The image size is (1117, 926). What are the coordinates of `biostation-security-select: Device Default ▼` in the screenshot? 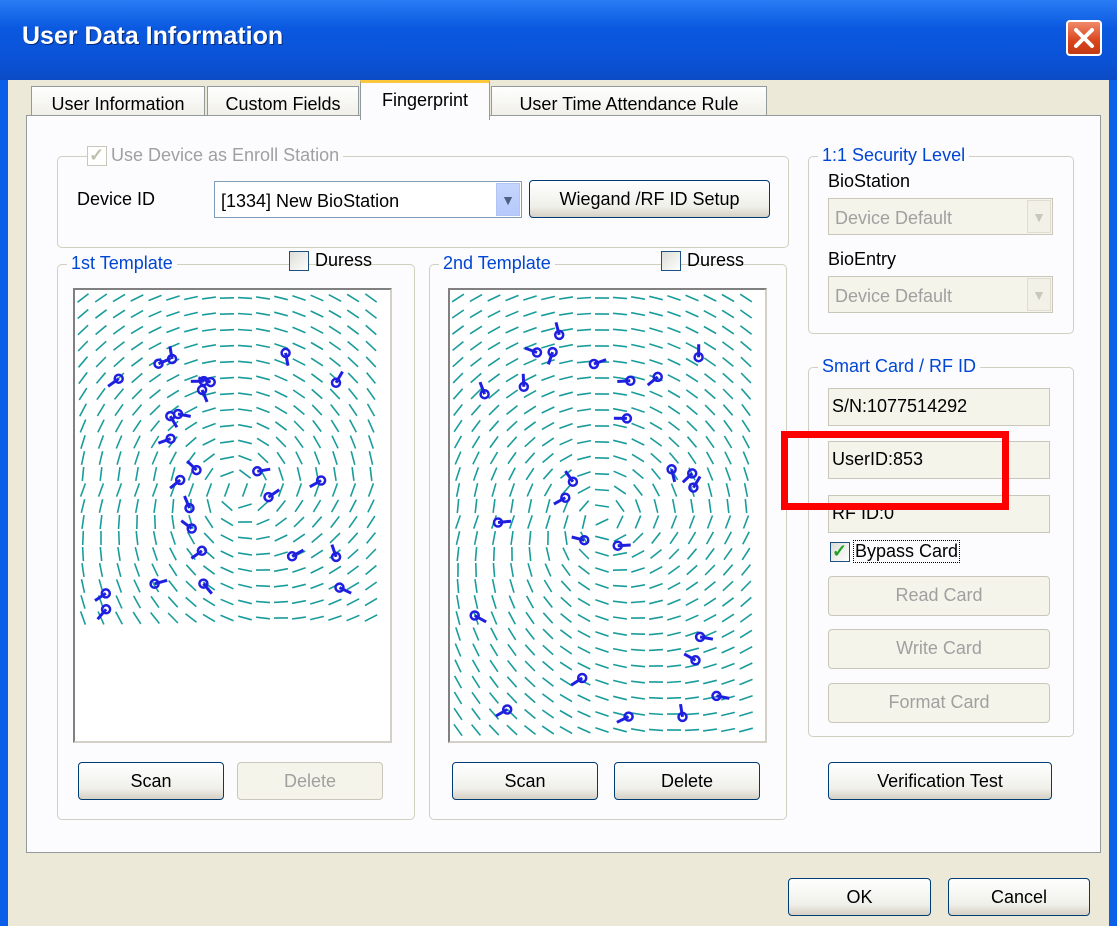 It's located at (940, 216).